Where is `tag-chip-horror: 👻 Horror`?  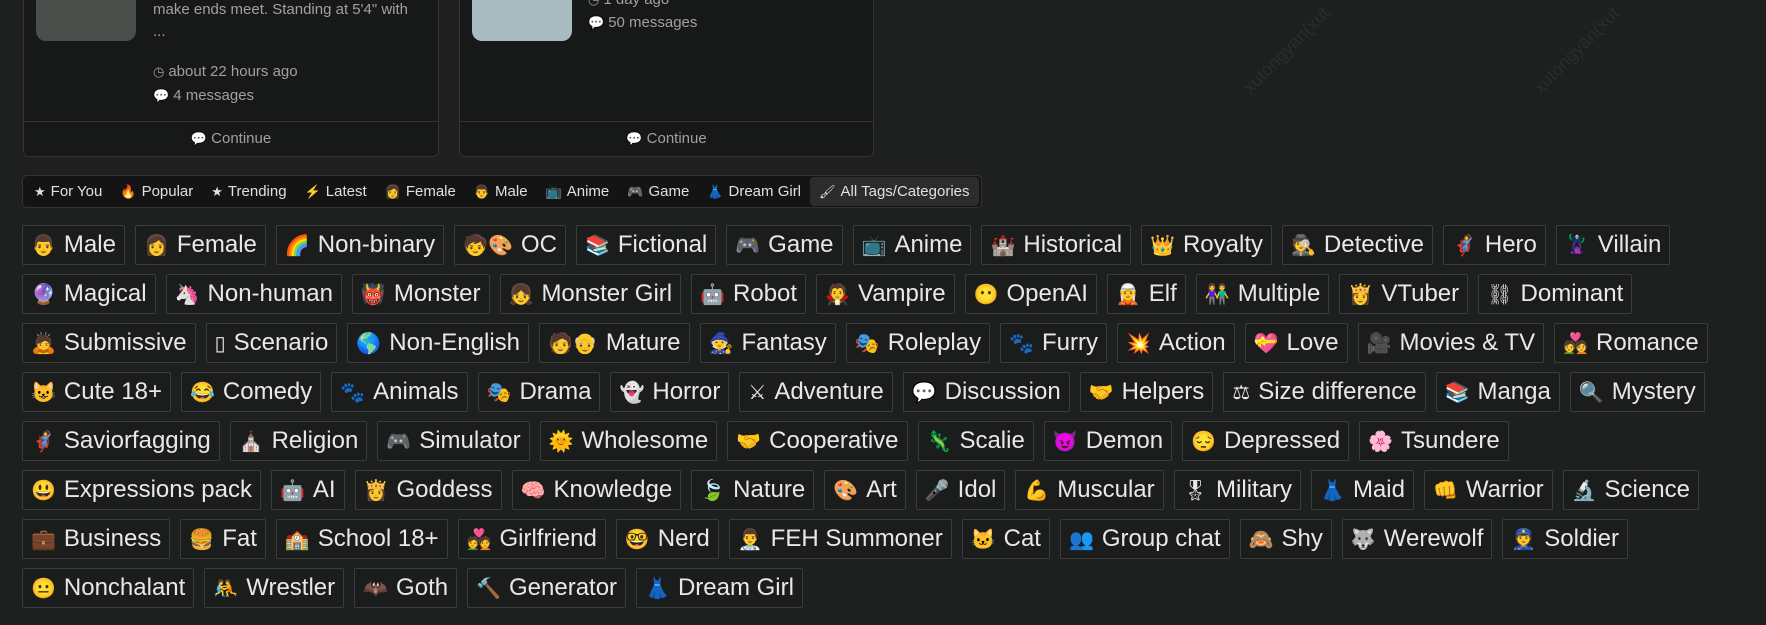
tag-chip-horror: 👻 Horror is located at coordinates (670, 392).